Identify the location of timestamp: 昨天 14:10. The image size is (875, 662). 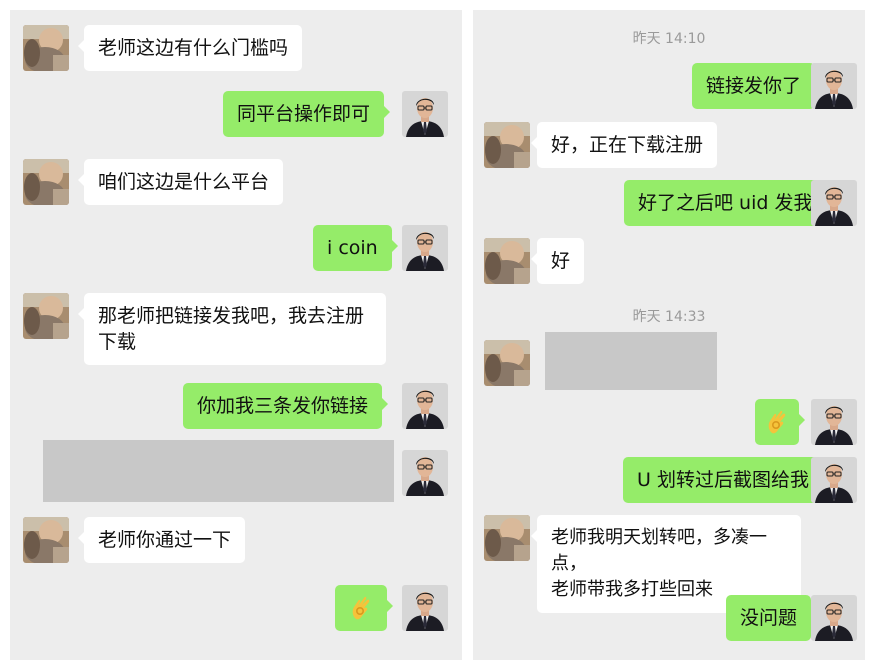
(669, 39).